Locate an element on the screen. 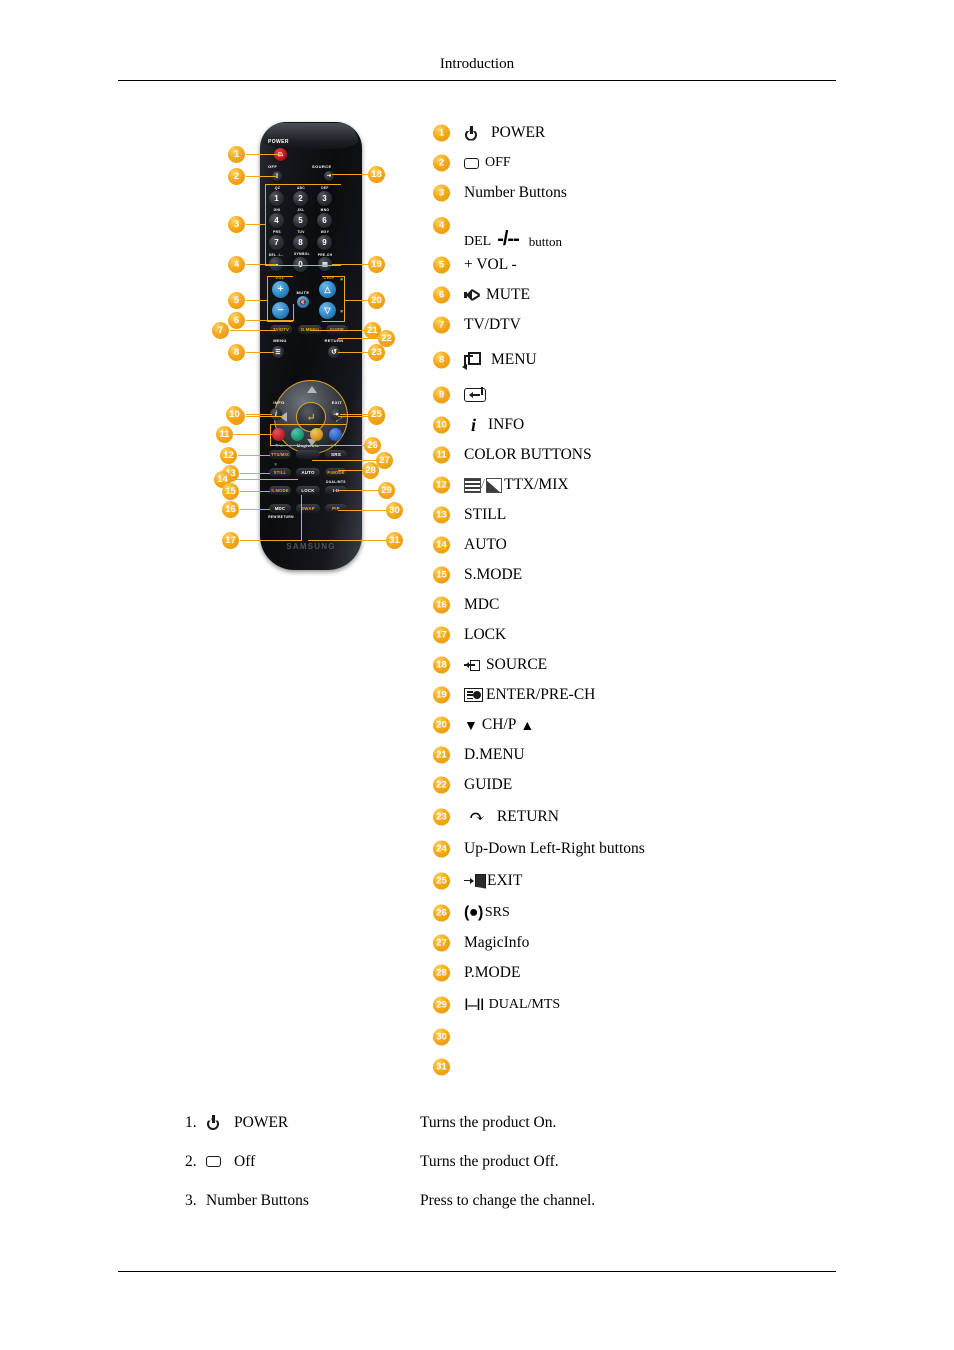 Image resolution: width=954 pixels, height=1350 pixels. page-title: Introduction is located at coordinates (477, 64).